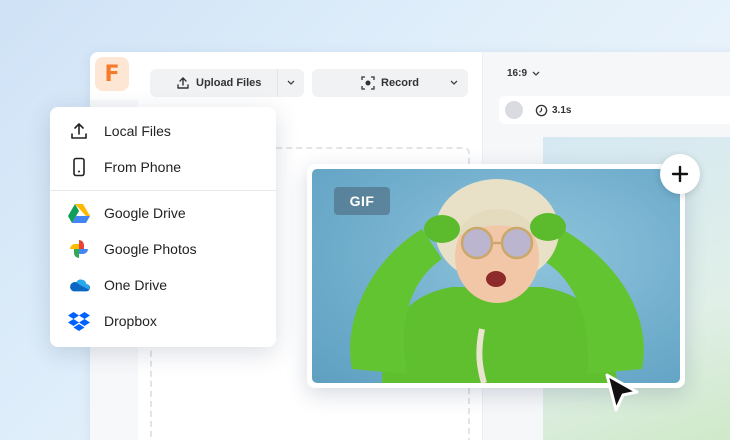  What do you see at coordinates (368, 83) in the screenshot?
I see `record-icon` at bounding box center [368, 83].